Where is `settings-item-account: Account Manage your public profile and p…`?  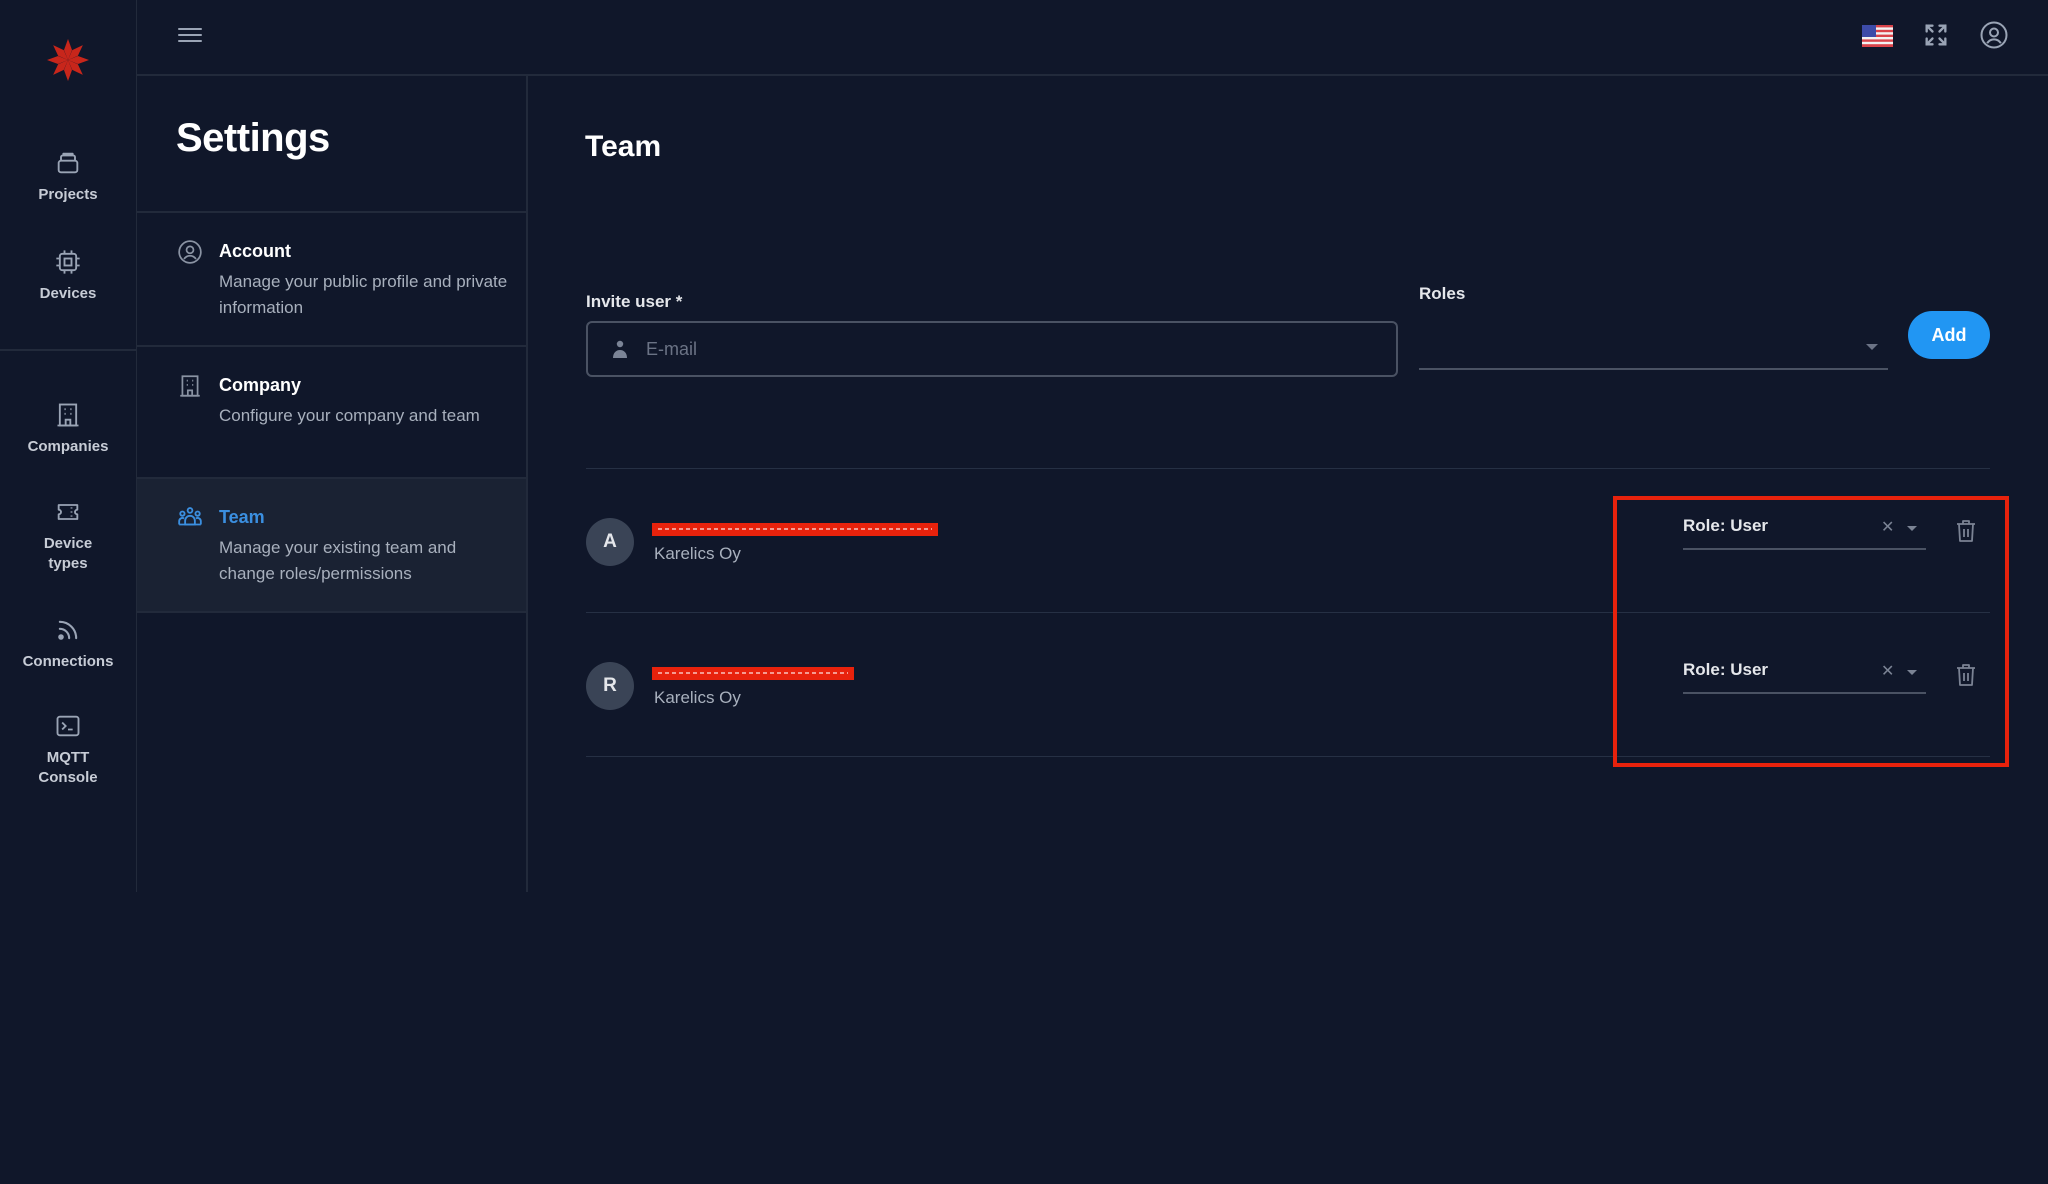 settings-item-account: Account Manage your public profile and p… is located at coordinates (331, 279).